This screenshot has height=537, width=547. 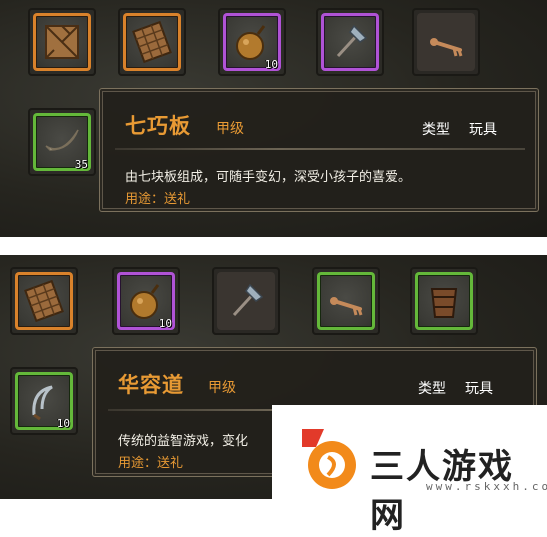 What do you see at coordinates (409, 470) in the screenshot?
I see `site-watermark: 三人游戏网 www.rskxxh.com` at bounding box center [409, 470].